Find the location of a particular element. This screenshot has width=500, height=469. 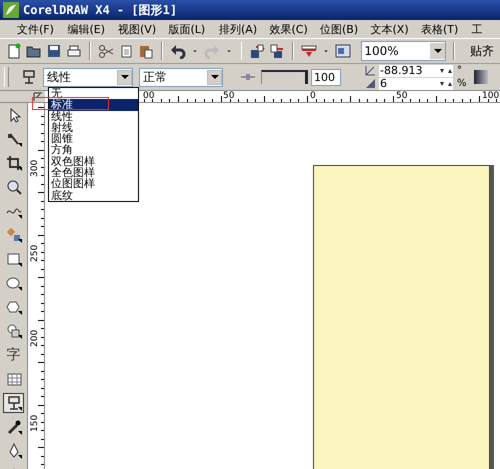

export-icon is located at coordinates (277, 51).